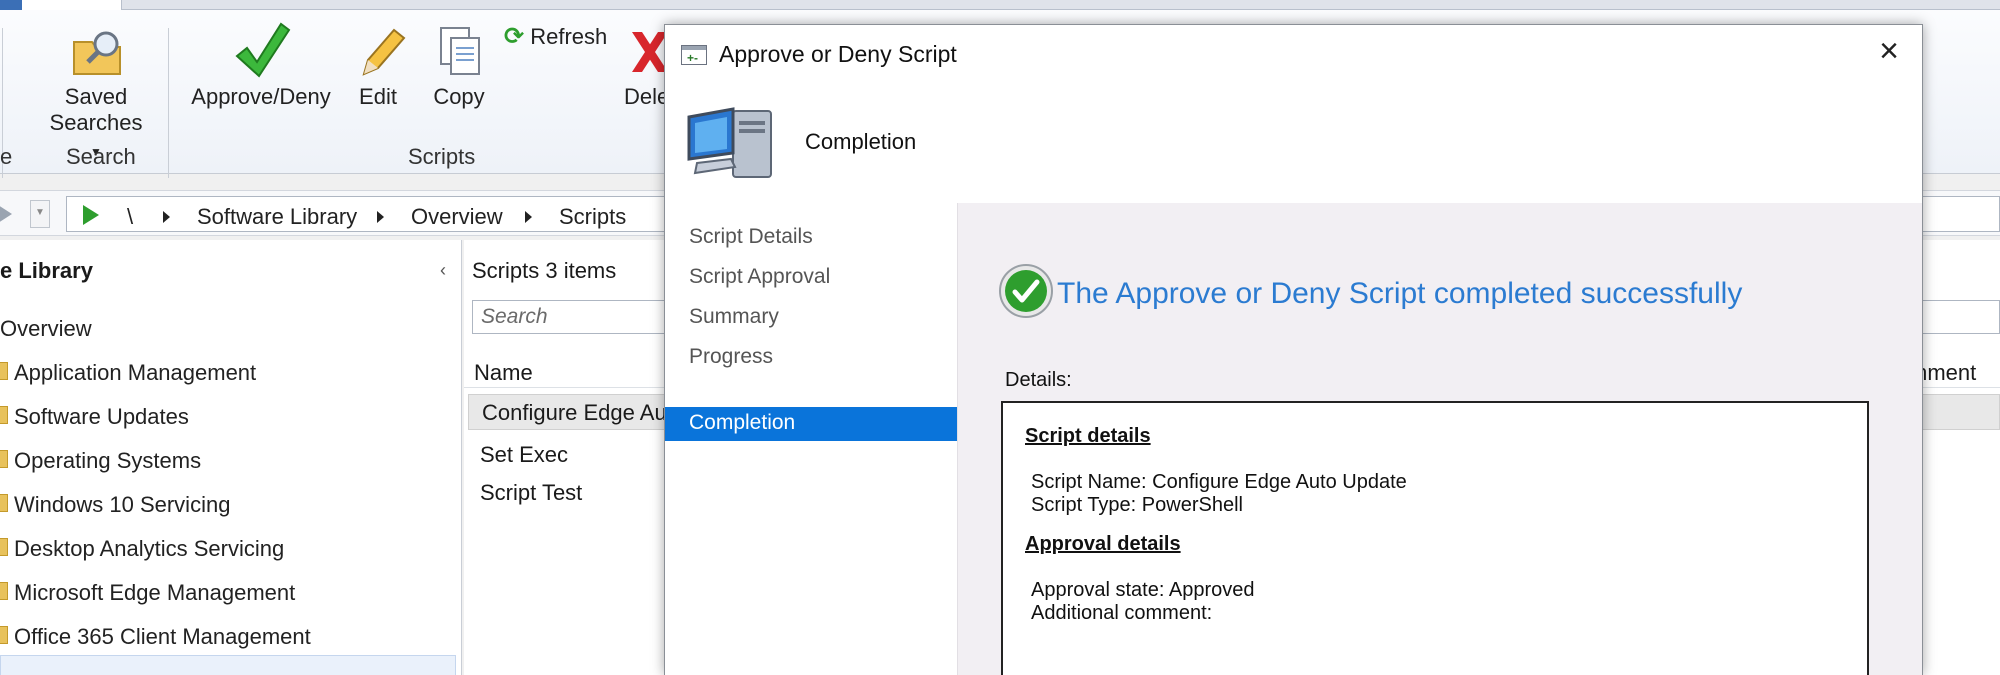  What do you see at coordinates (460, 51) in the screenshot?
I see `copy-icon` at bounding box center [460, 51].